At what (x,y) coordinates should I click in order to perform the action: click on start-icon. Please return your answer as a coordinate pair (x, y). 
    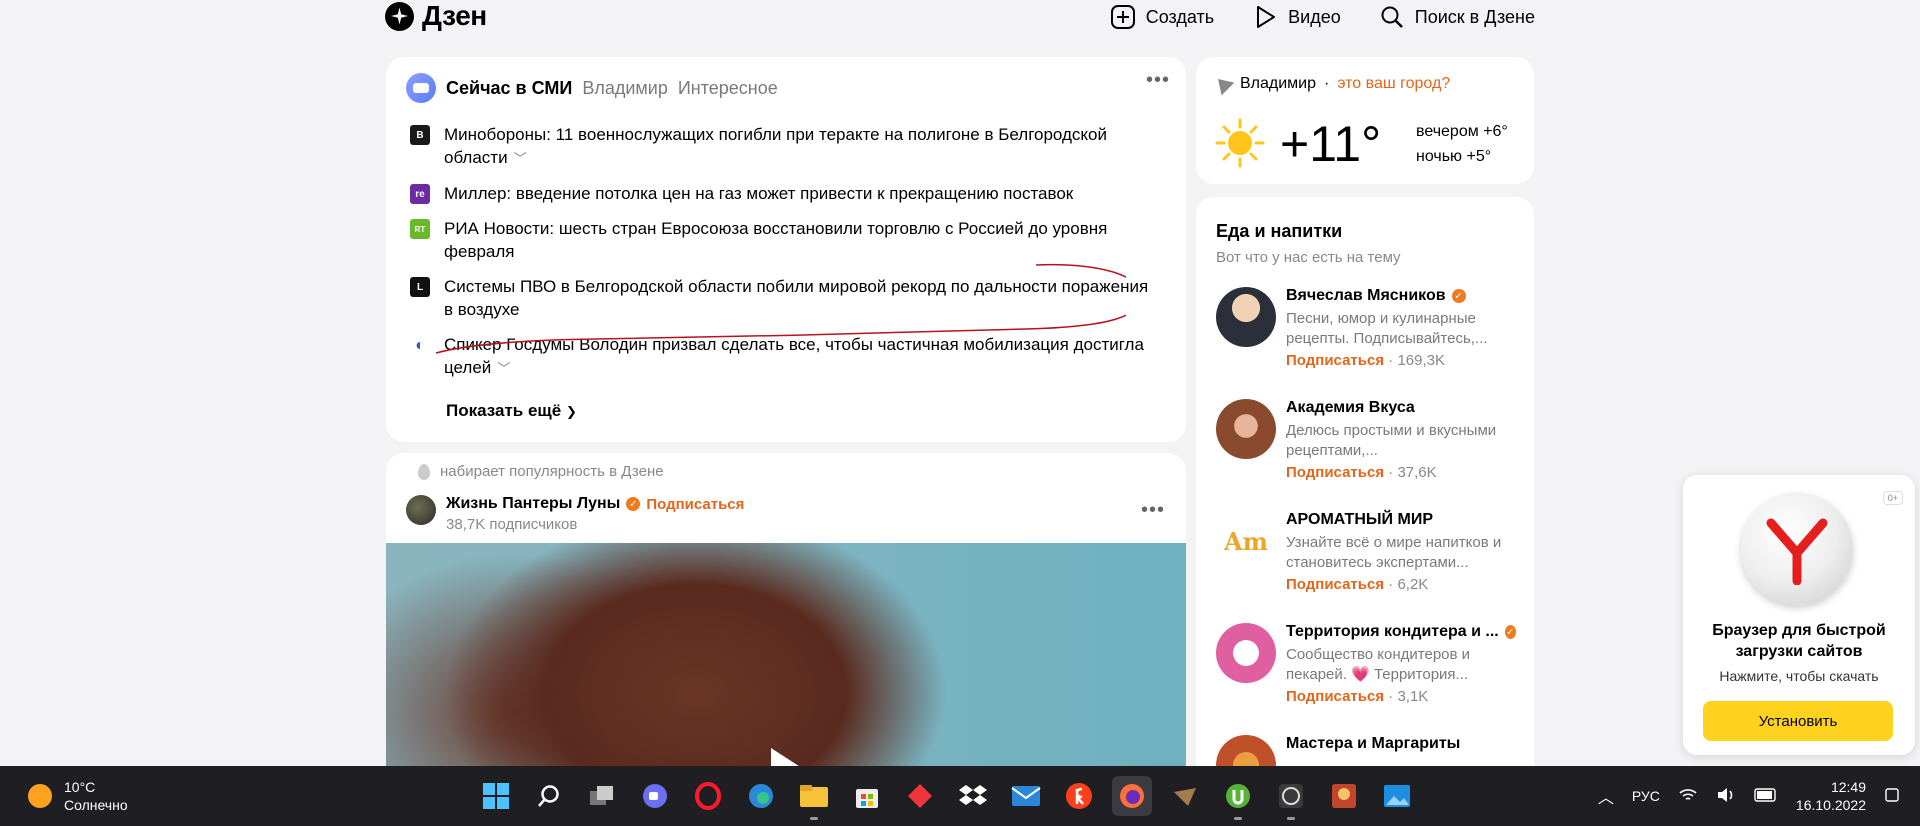
    Looking at the image, I should click on (496, 796).